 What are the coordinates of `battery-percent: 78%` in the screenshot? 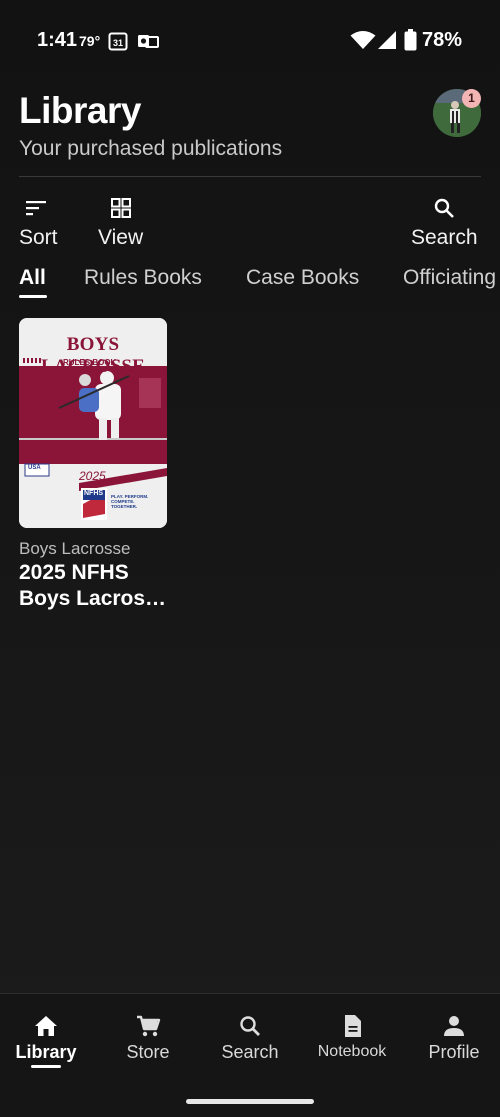 It's located at (442, 40).